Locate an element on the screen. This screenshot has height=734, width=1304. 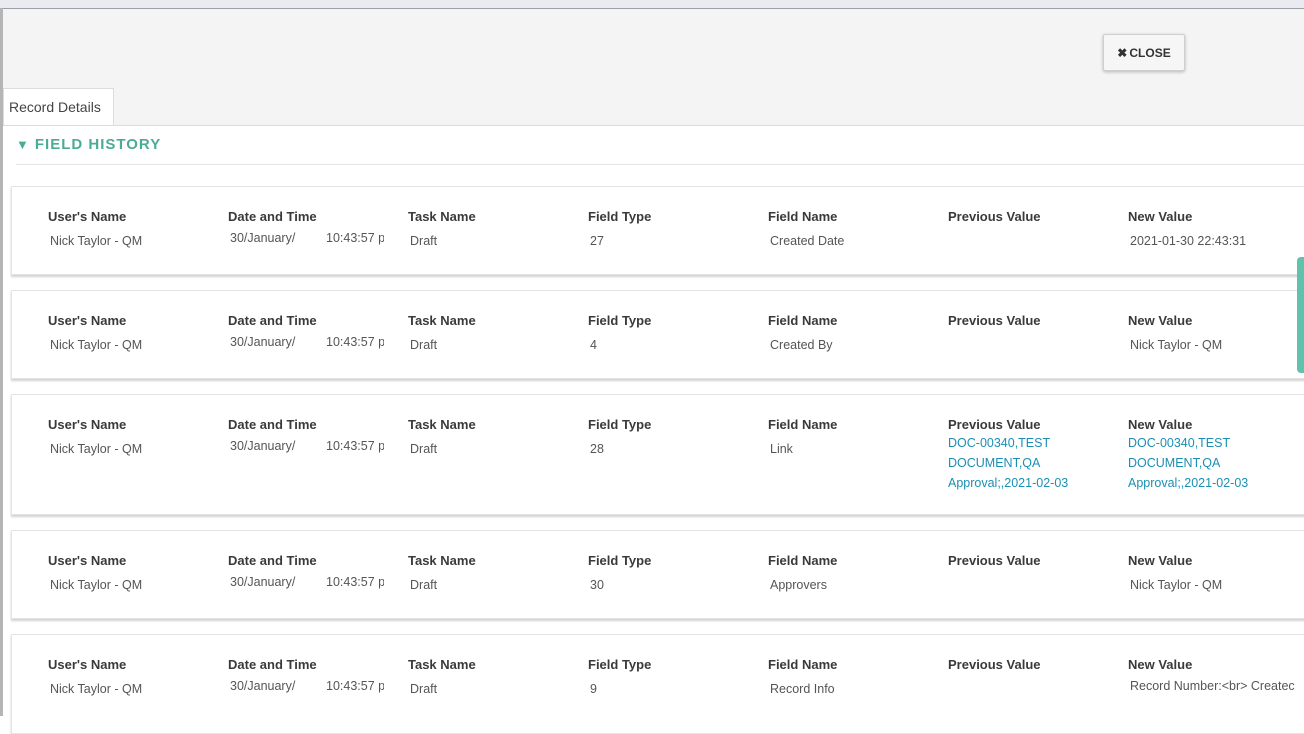
tab-label: Record Details is located at coordinates (55, 107).